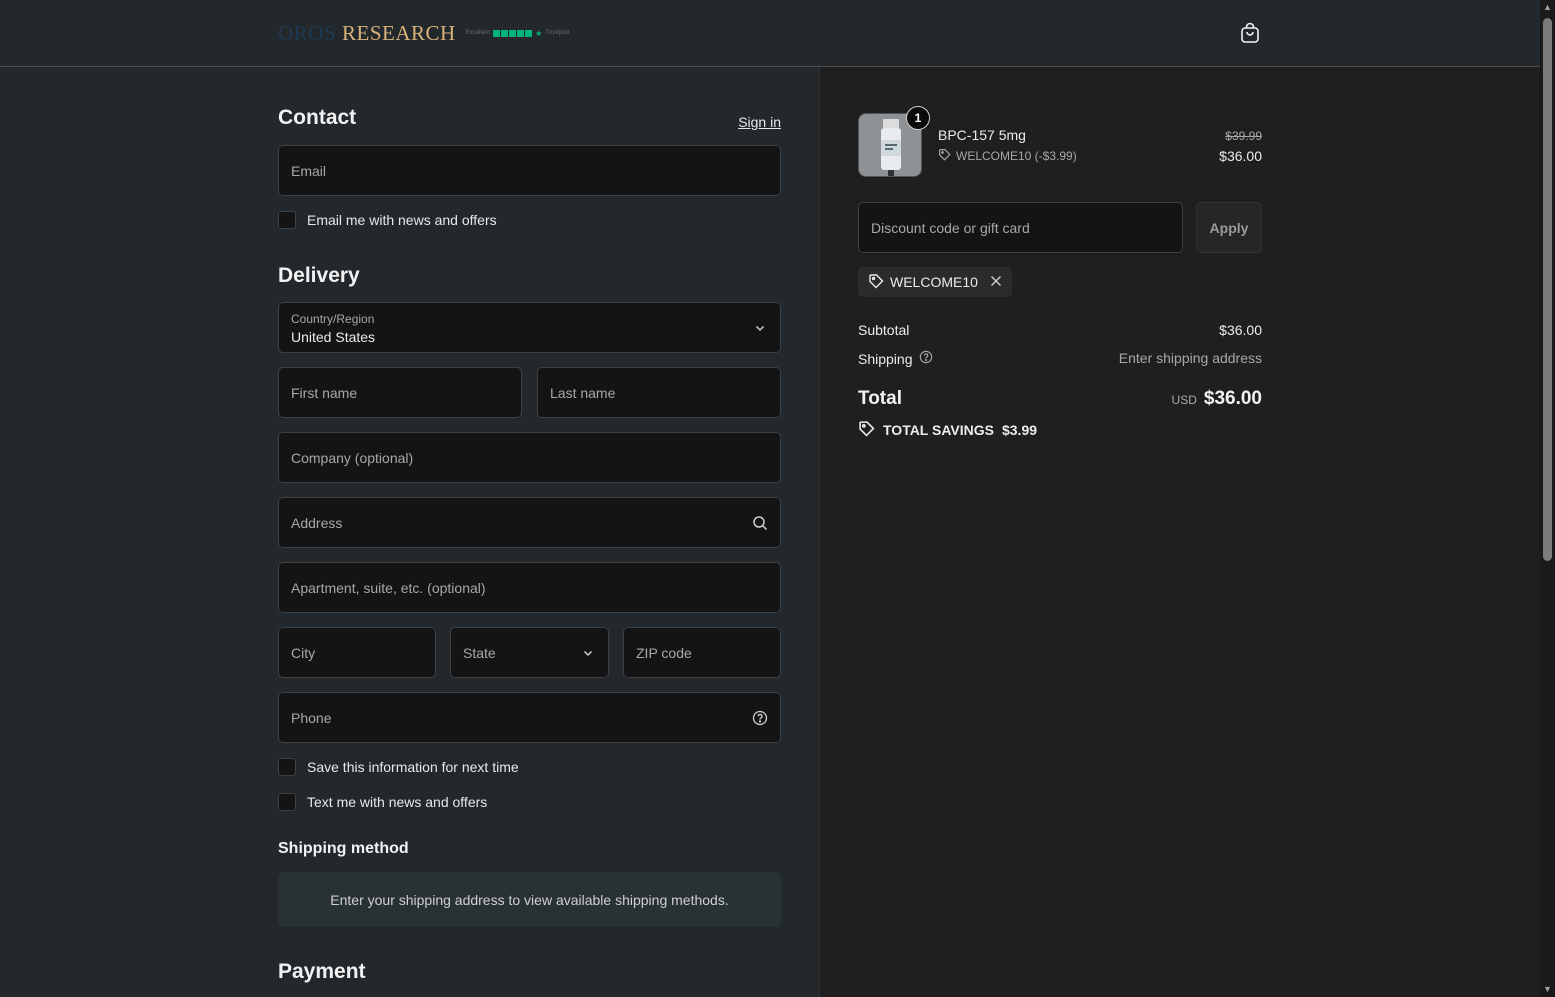  I want to click on country-label: Country/Region, so click(333, 319).